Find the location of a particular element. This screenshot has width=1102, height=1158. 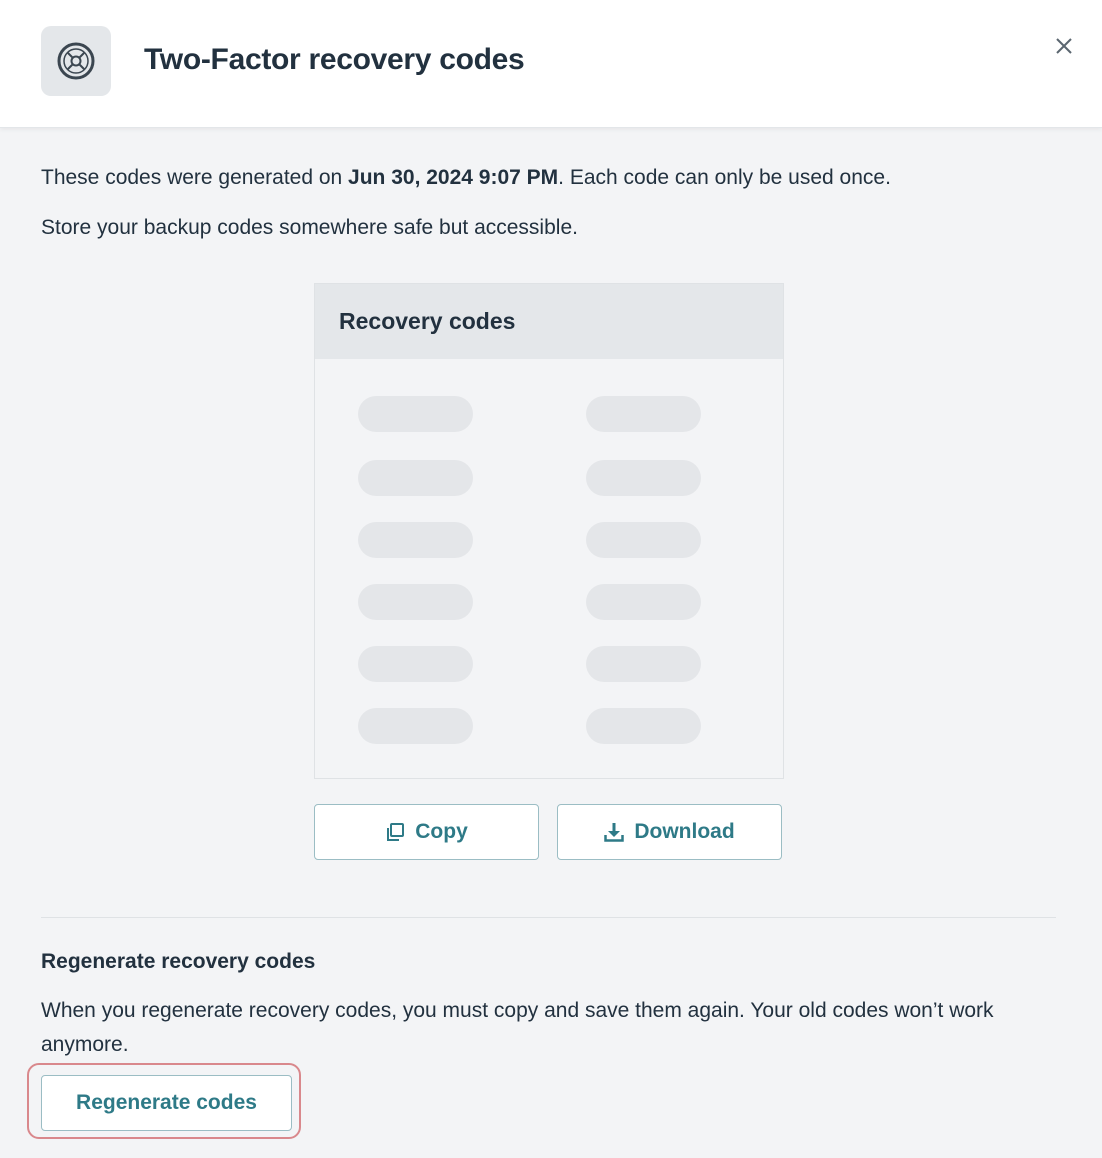

close-icon is located at coordinates (1064, 46).